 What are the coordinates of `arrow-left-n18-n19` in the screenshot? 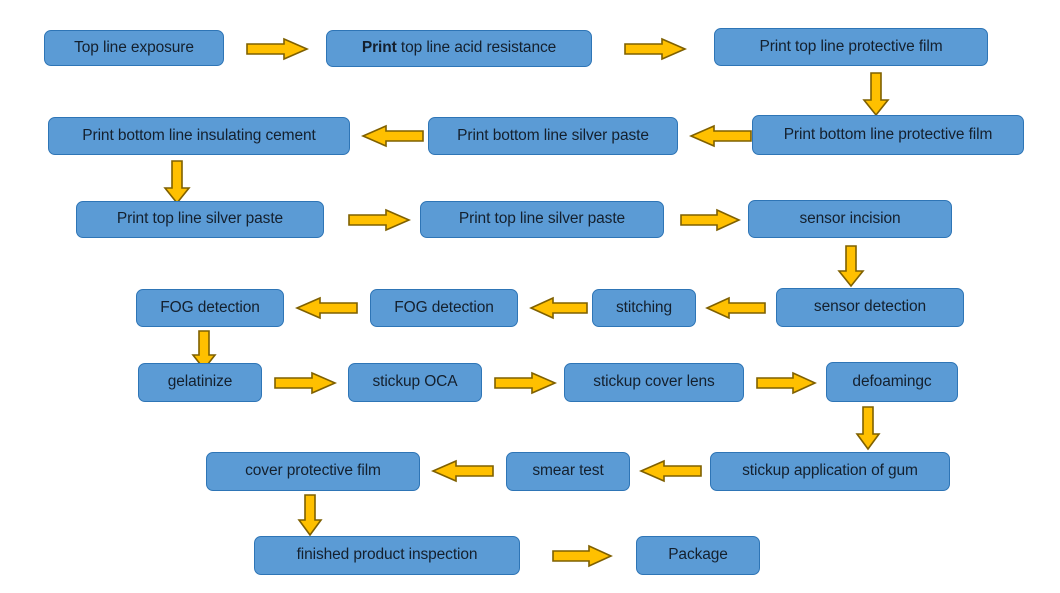 It's located at (670, 471).